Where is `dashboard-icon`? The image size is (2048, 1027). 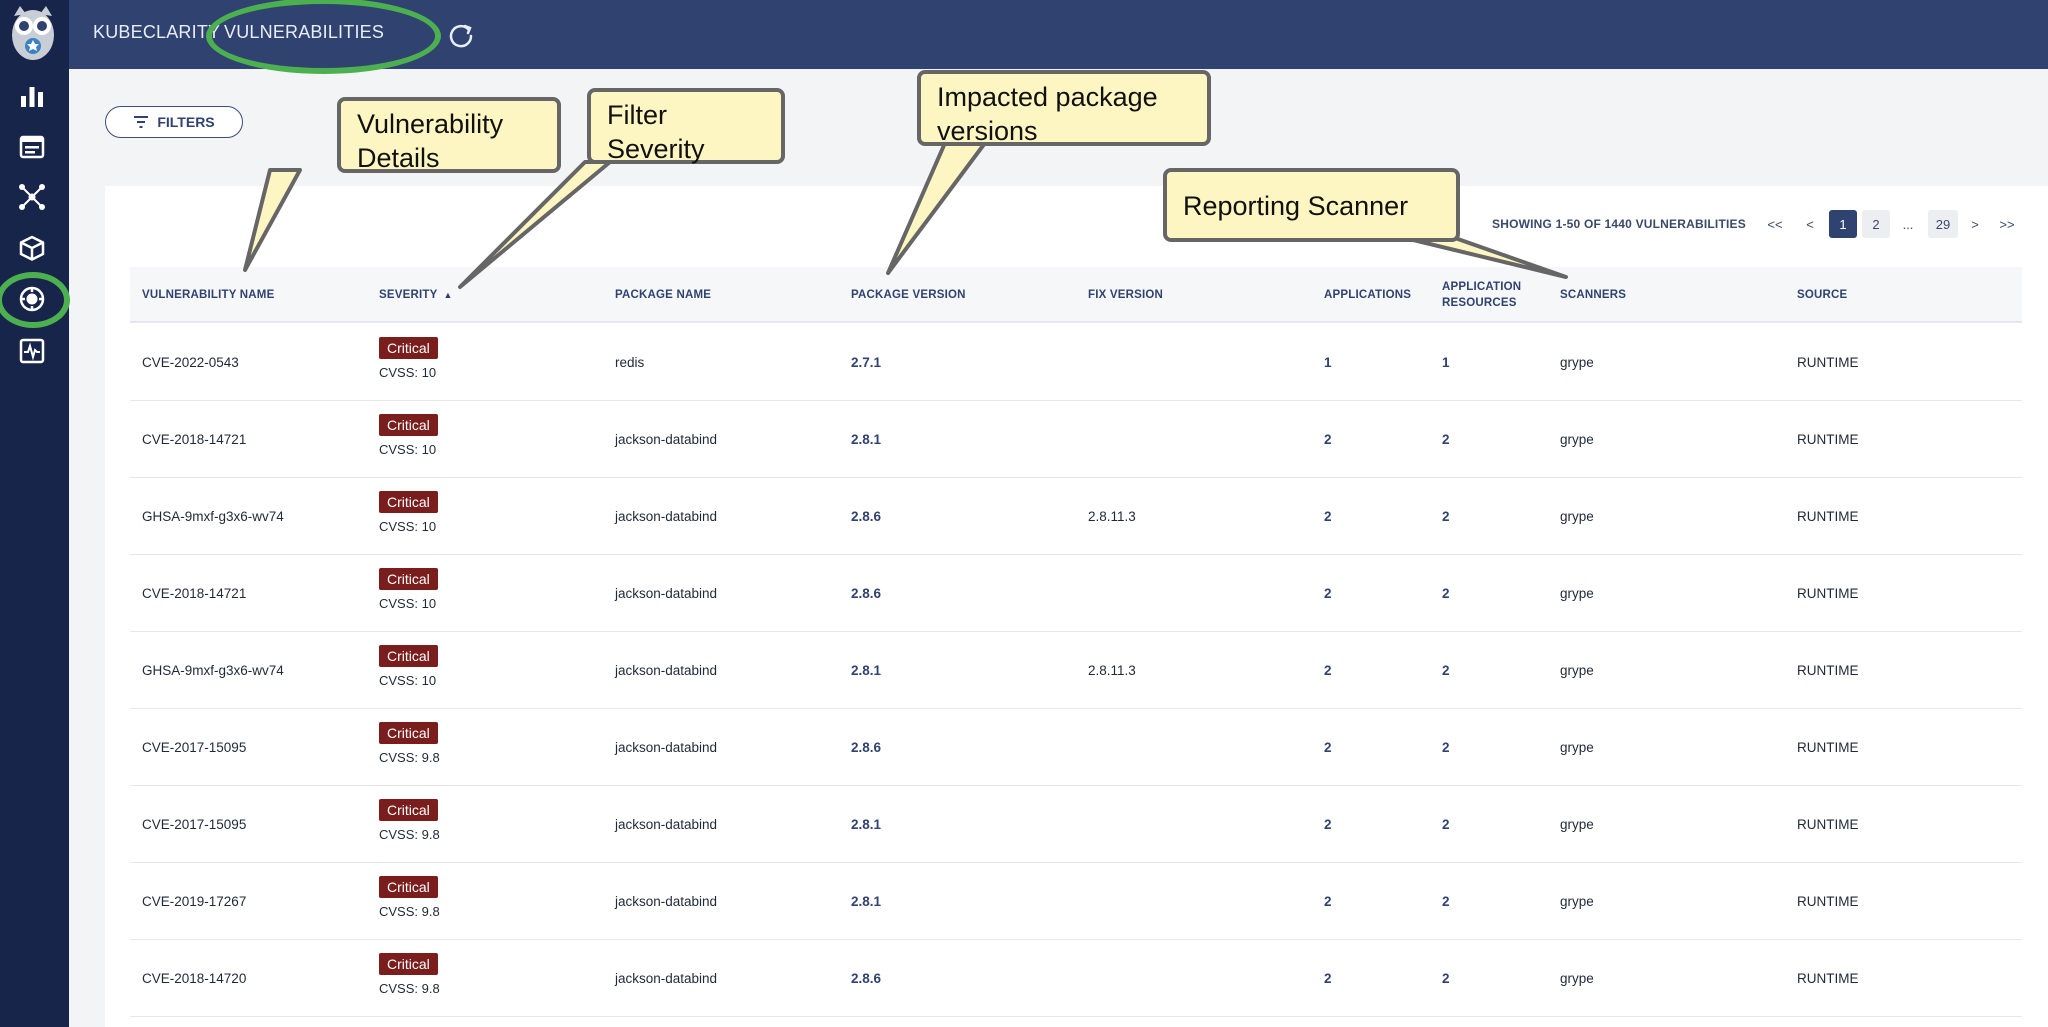
dashboard-icon is located at coordinates (32, 96).